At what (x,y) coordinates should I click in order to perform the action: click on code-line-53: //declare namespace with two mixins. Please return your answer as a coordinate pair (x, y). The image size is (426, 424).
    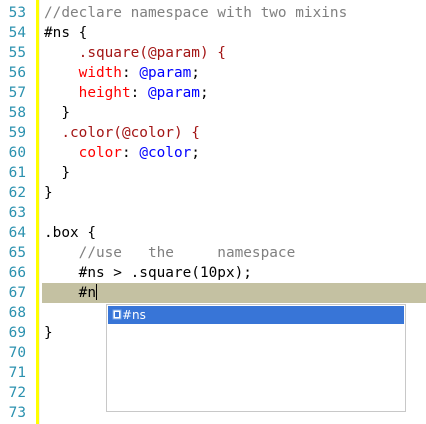
    Looking at the image, I should click on (196, 13).